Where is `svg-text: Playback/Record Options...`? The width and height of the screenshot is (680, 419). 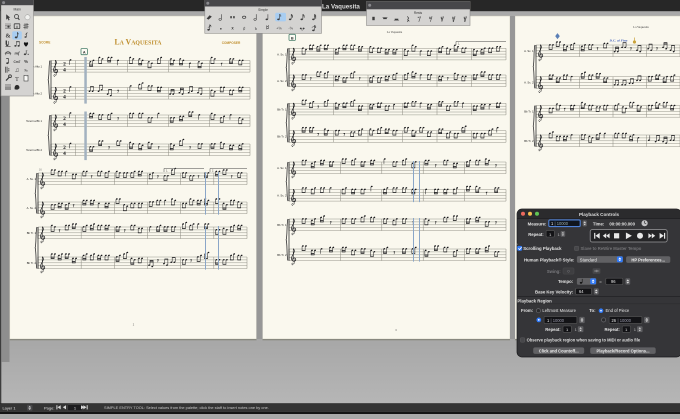 svg-text: Playback/Record Options... is located at coordinates (622, 351).